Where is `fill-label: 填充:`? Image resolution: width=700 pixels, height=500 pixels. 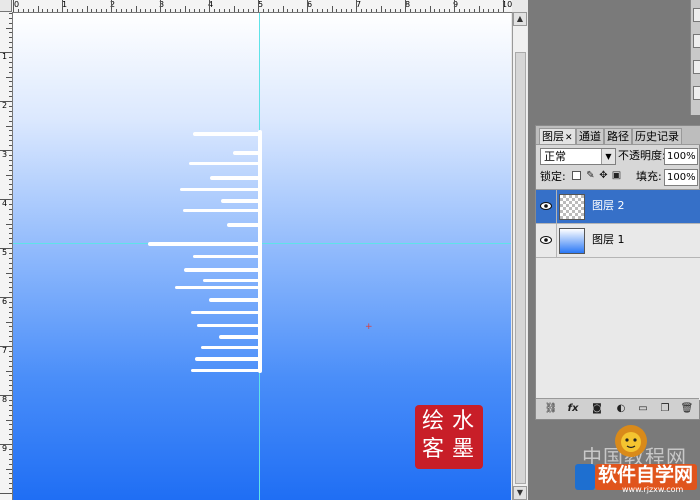 fill-label: 填充: is located at coordinates (649, 176).